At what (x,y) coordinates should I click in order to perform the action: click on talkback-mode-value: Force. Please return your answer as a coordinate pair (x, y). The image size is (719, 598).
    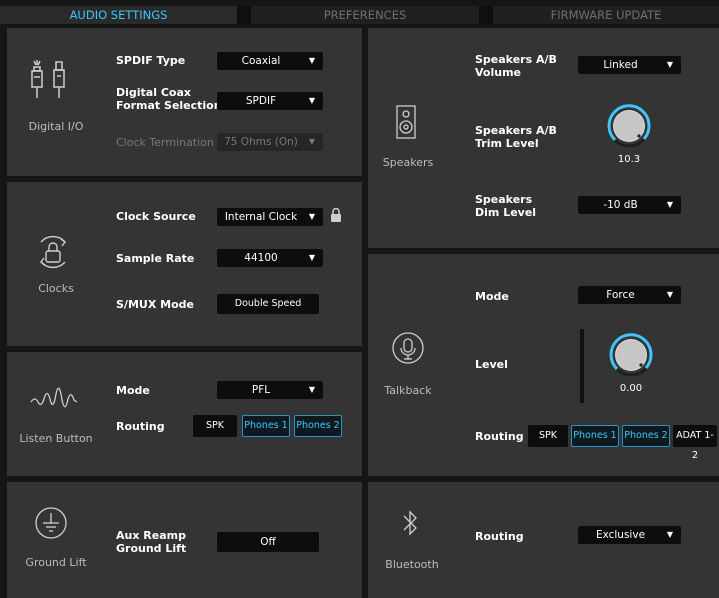
    Looking at the image, I should click on (620, 295).